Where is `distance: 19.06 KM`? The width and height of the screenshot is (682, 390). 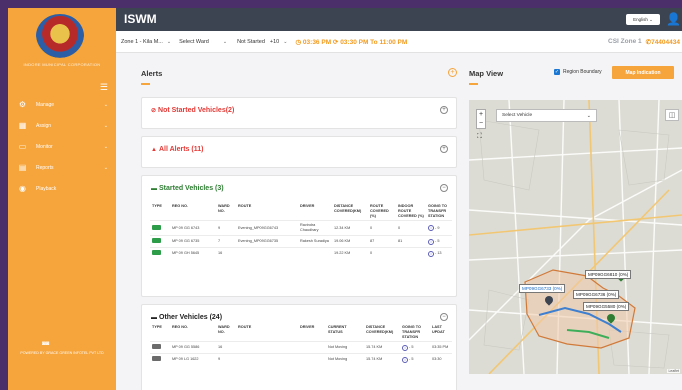 distance: 19.06 KM is located at coordinates (350, 241).